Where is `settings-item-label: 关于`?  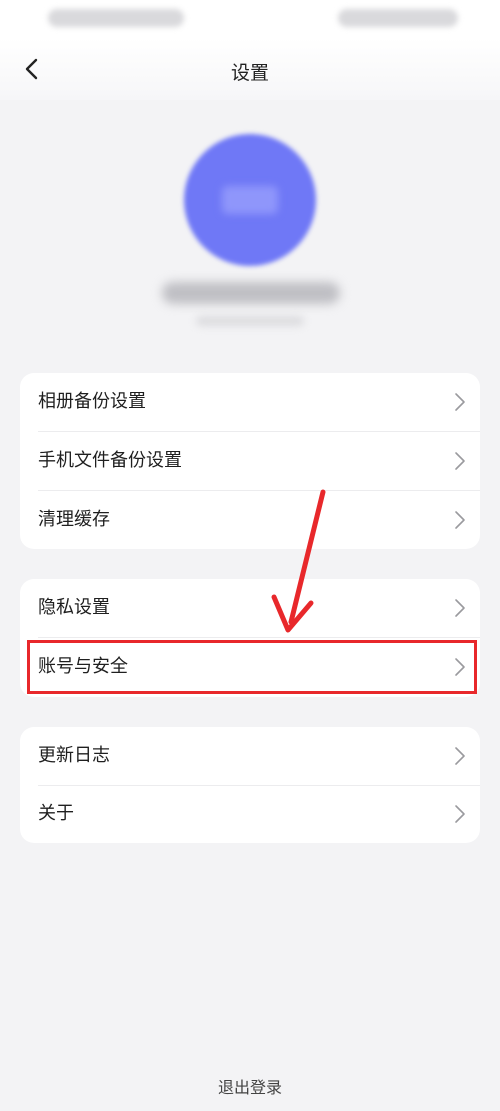 settings-item-label: 关于 is located at coordinates (56, 813).